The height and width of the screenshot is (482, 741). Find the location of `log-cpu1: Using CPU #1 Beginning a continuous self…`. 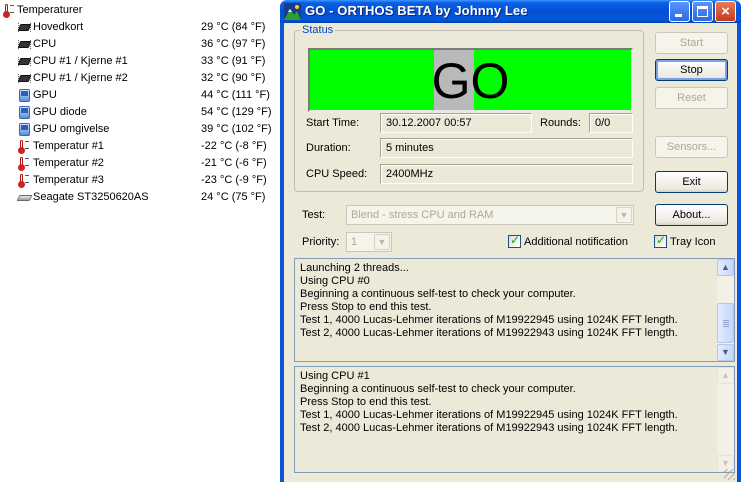

log-cpu1: Using CPU #1 Beginning a continuous self… is located at coordinates (514, 419).